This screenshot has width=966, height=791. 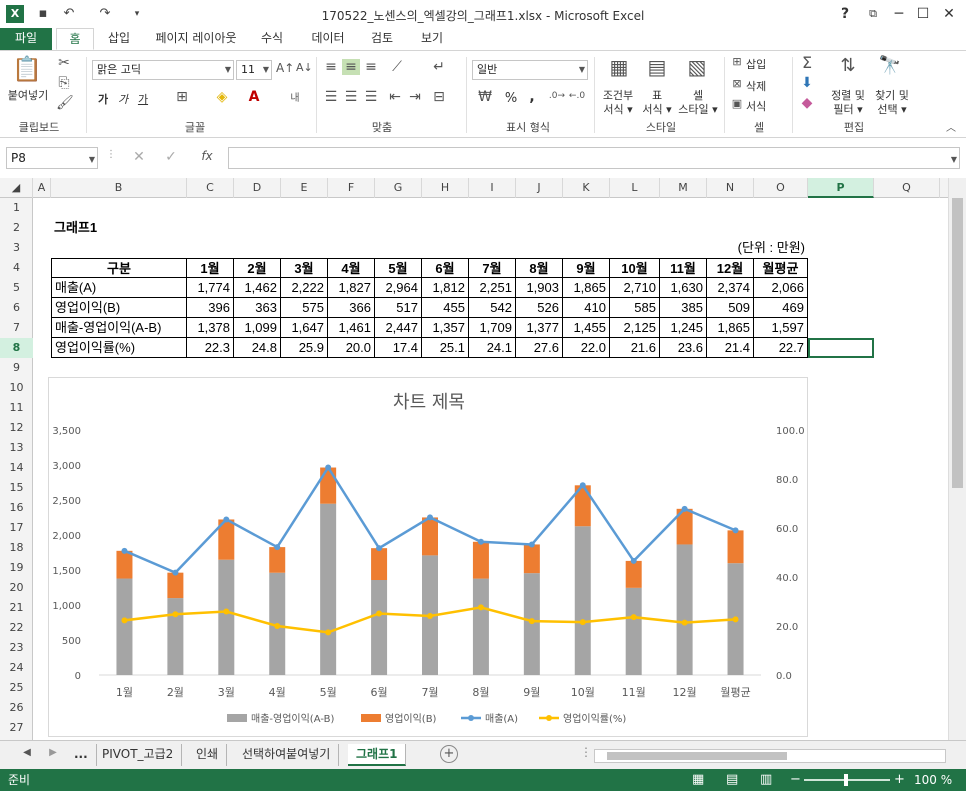 I want to click on table-cell: 17.4, so click(x=398, y=348).